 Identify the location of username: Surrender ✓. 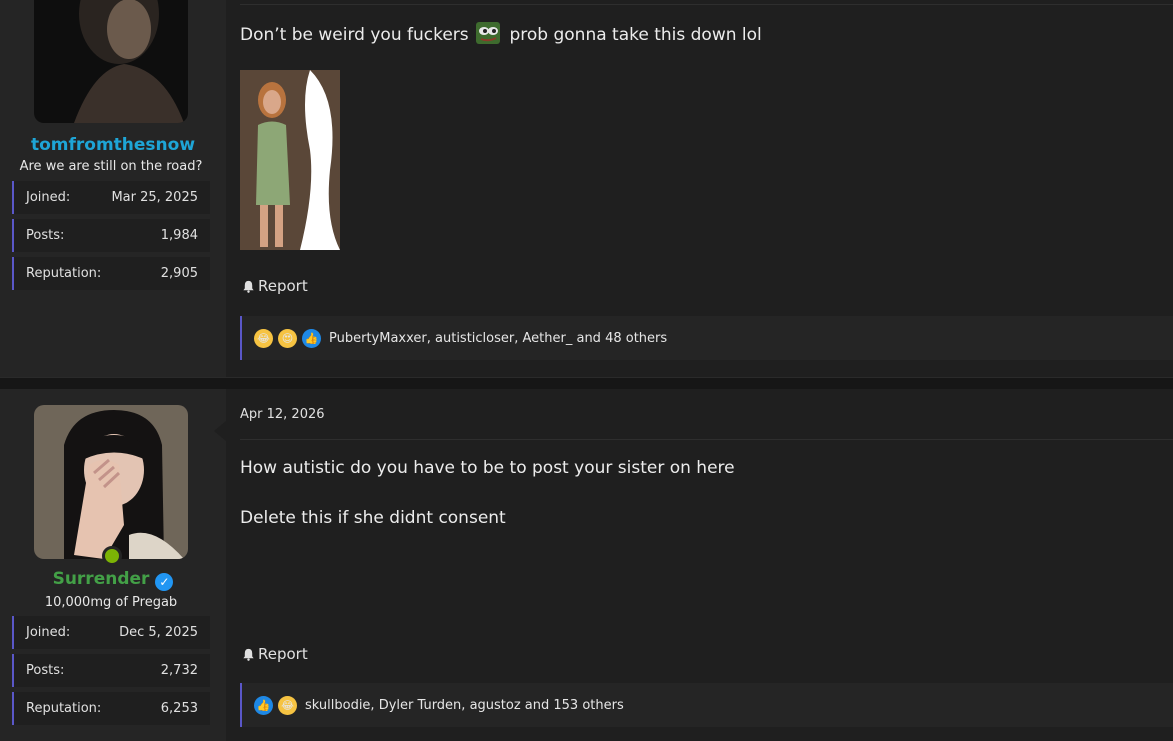
(113, 580).